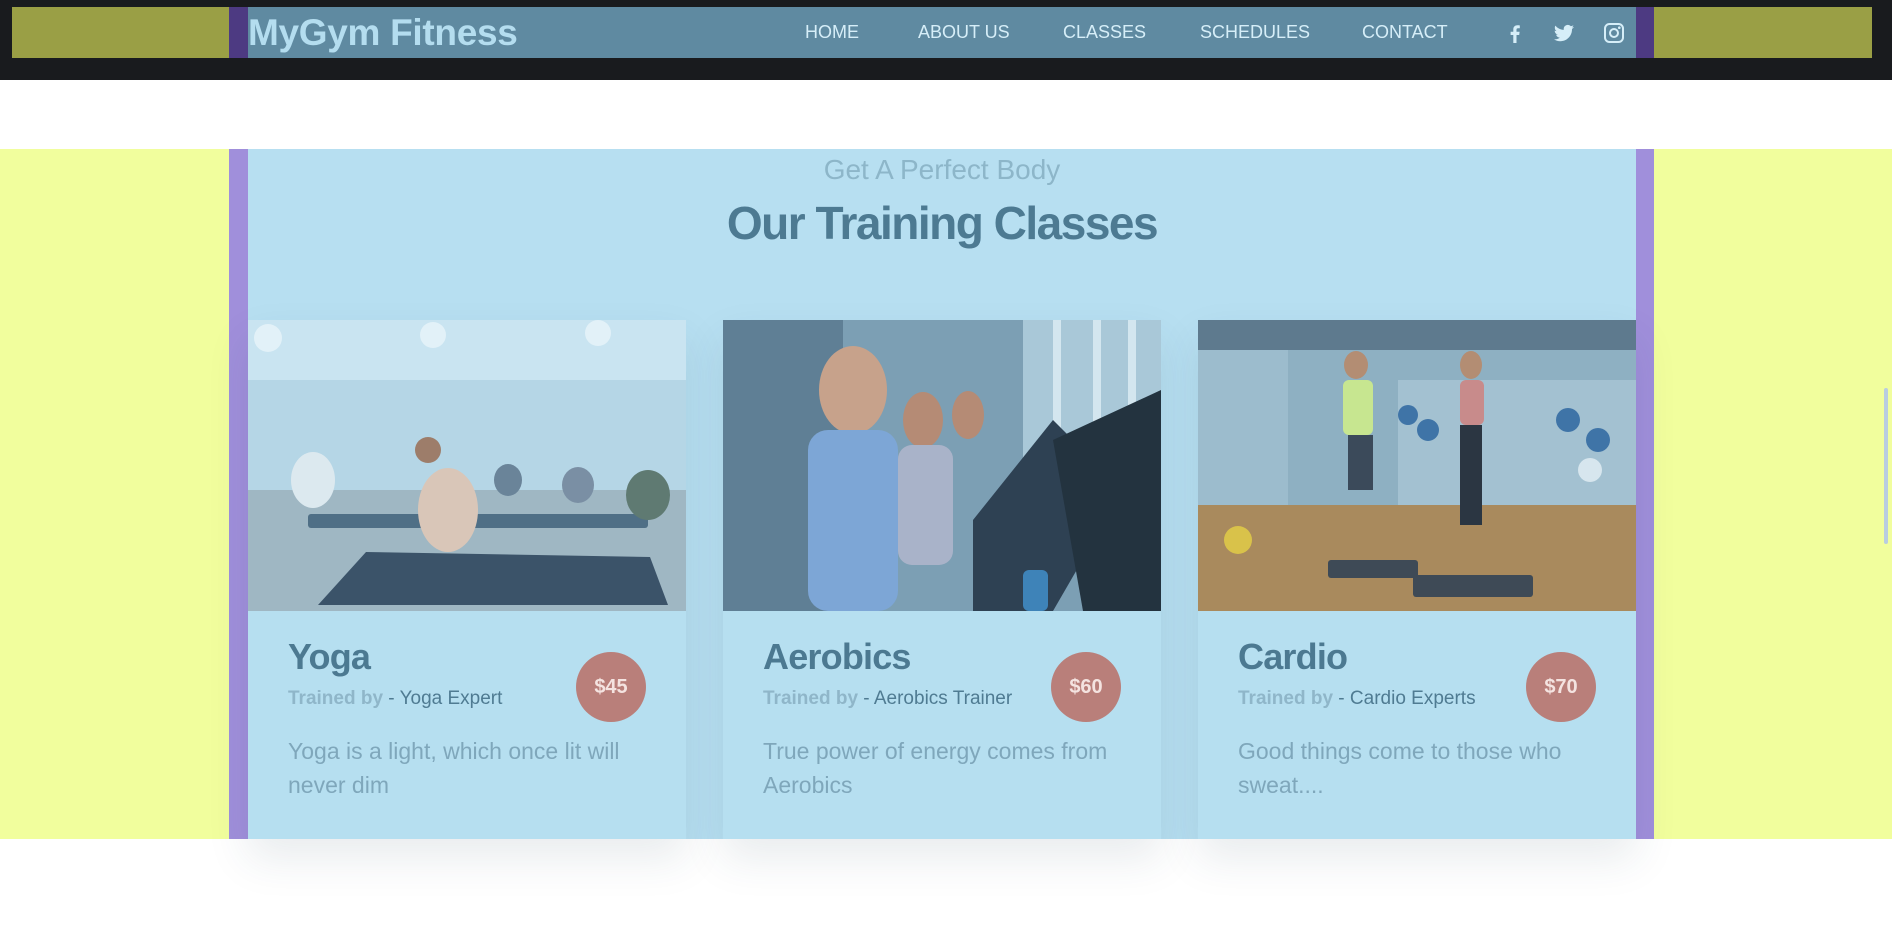 The height and width of the screenshot is (945, 1892). I want to click on header-left-spacer, so click(120, 32).